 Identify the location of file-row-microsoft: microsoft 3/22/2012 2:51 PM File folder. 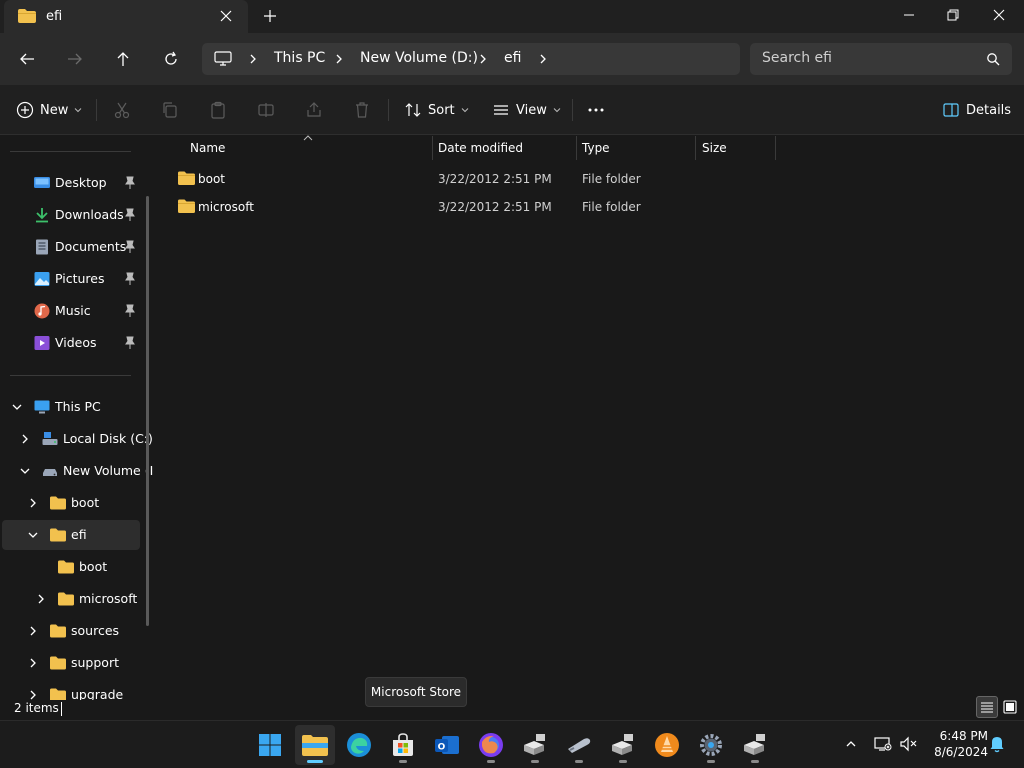
(480, 207).